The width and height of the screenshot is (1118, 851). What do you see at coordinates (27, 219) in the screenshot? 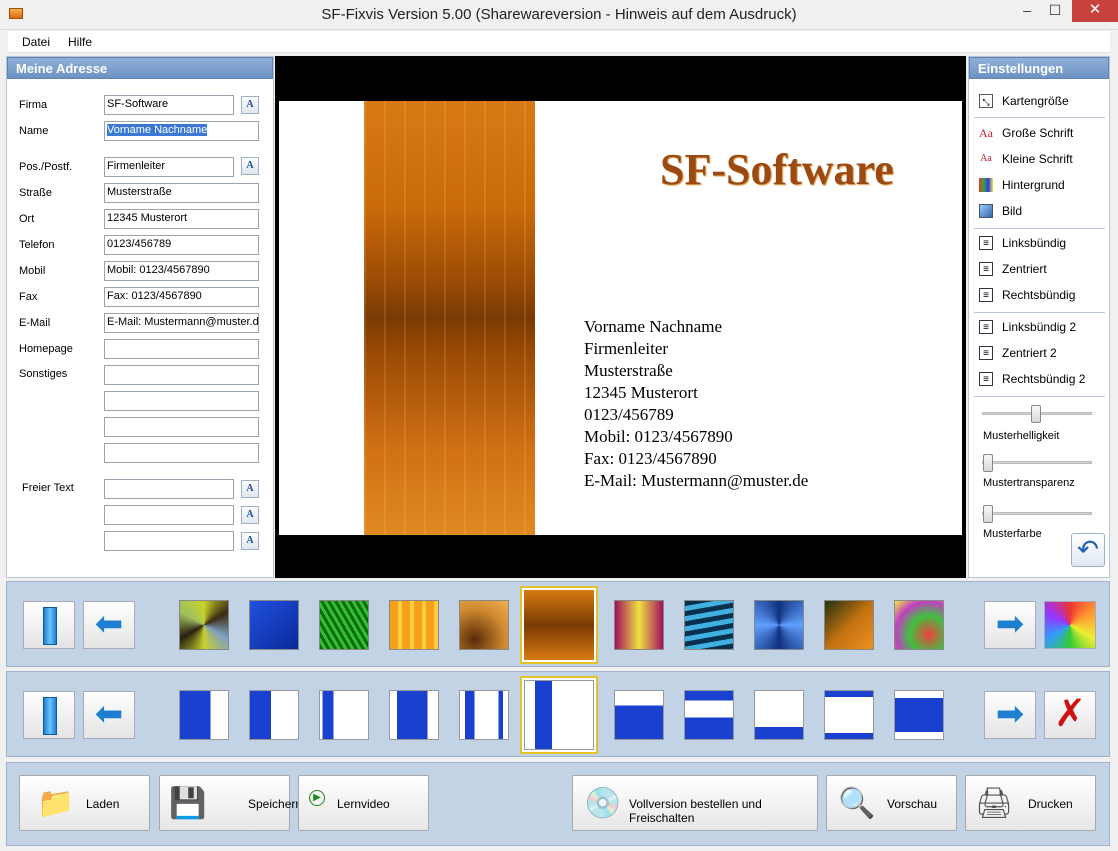
I see `label-ort: Ort` at bounding box center [27, 219].